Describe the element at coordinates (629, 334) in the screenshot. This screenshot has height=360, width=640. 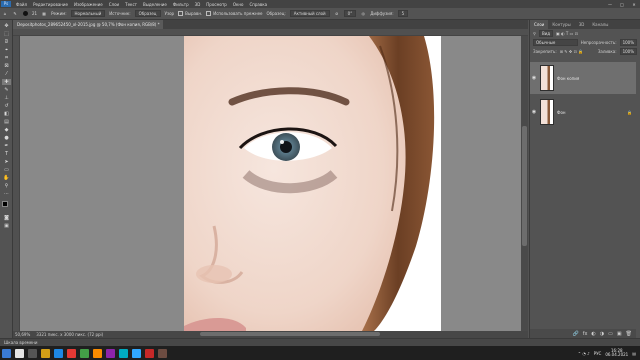
I see `delete-layer-icon: 🗑` at that location.